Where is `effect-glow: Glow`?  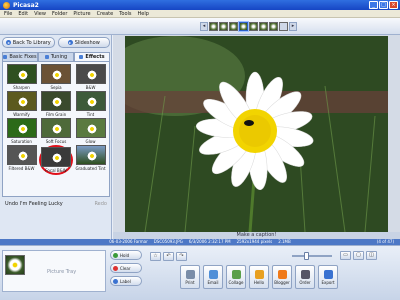
effect-glow: Glow is located at coordinates (90, 131).